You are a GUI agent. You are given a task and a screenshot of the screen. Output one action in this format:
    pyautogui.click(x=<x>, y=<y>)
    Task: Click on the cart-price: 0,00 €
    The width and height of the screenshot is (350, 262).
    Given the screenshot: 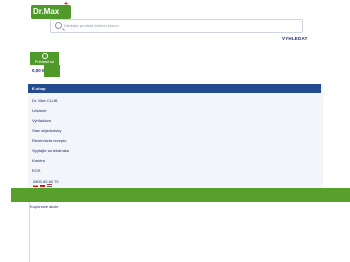 What is the action you would take?
    pyautogui.click(x=38, y=70)
    